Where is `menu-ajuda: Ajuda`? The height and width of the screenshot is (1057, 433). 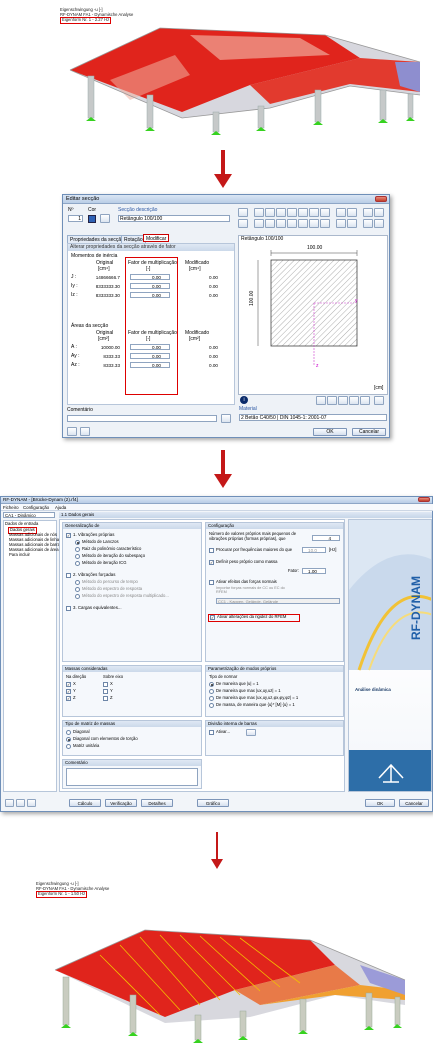 menu-ajuda: Ajuda is located at coordinates (60, 507).